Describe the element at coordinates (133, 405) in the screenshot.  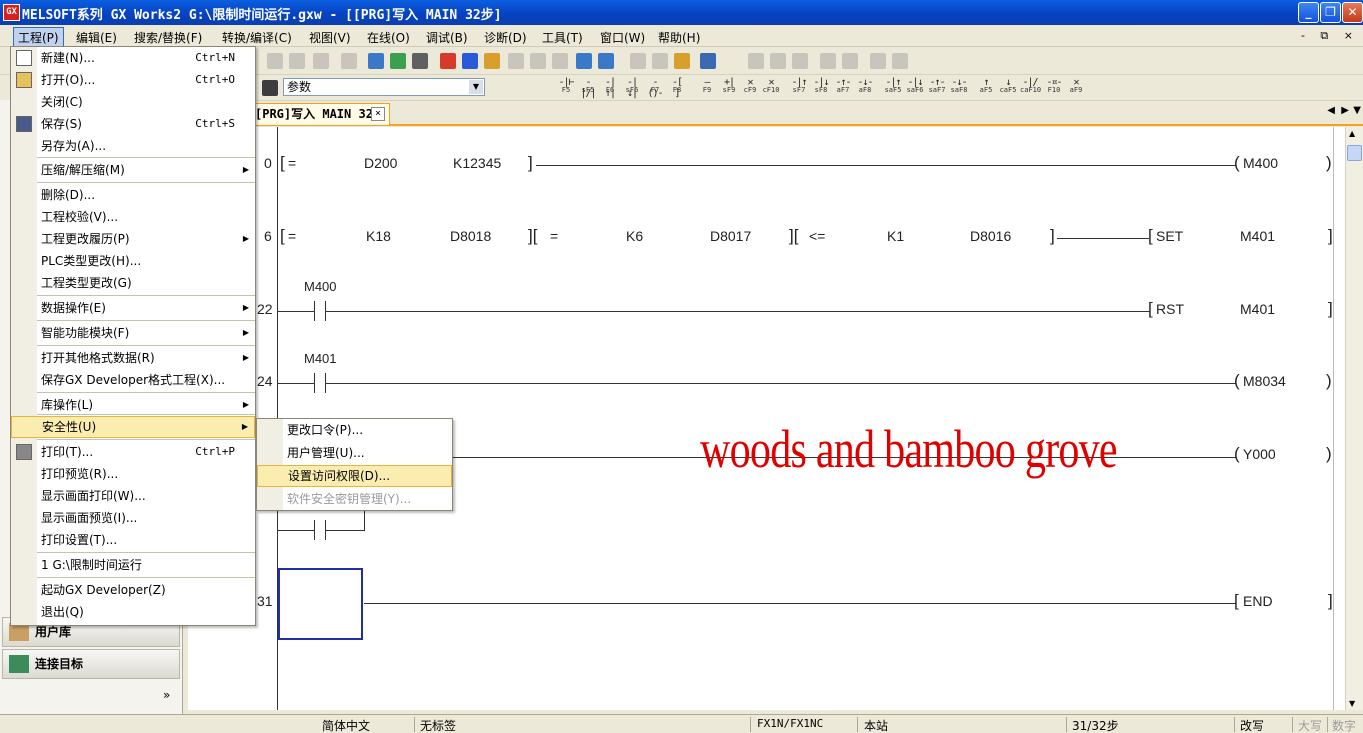
I see `menu-item-library-operation: 库操作(L) ▶` at that location.